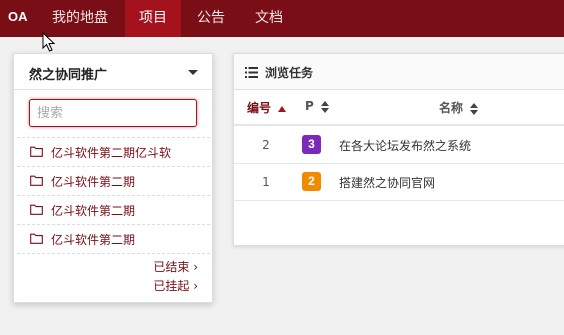 The height and width of the screenshot is (335, 564). What do you see at coordinates (259, 108) in the screenshot?
I see `column-header-id-label: 编号` at bounding box center [259, 108].